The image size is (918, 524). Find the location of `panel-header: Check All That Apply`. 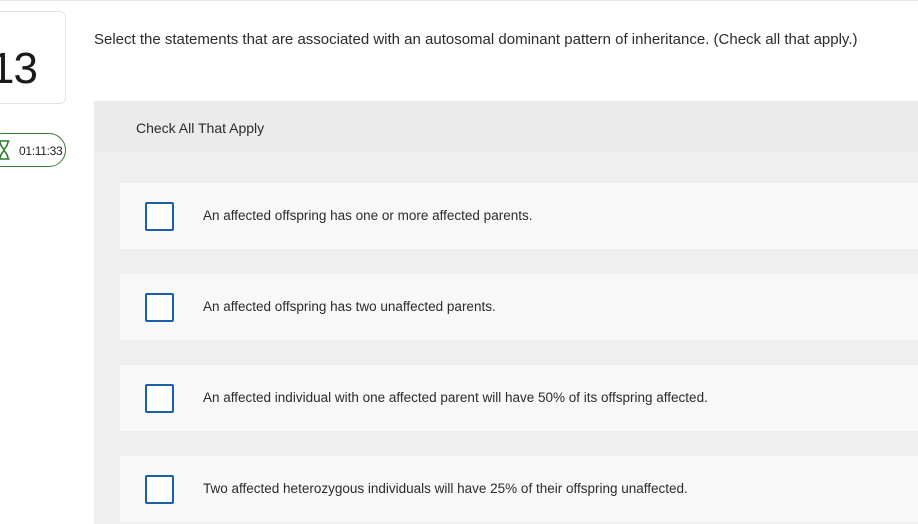

panel-header: Check All That Apply is located at coordinates (506, 126).